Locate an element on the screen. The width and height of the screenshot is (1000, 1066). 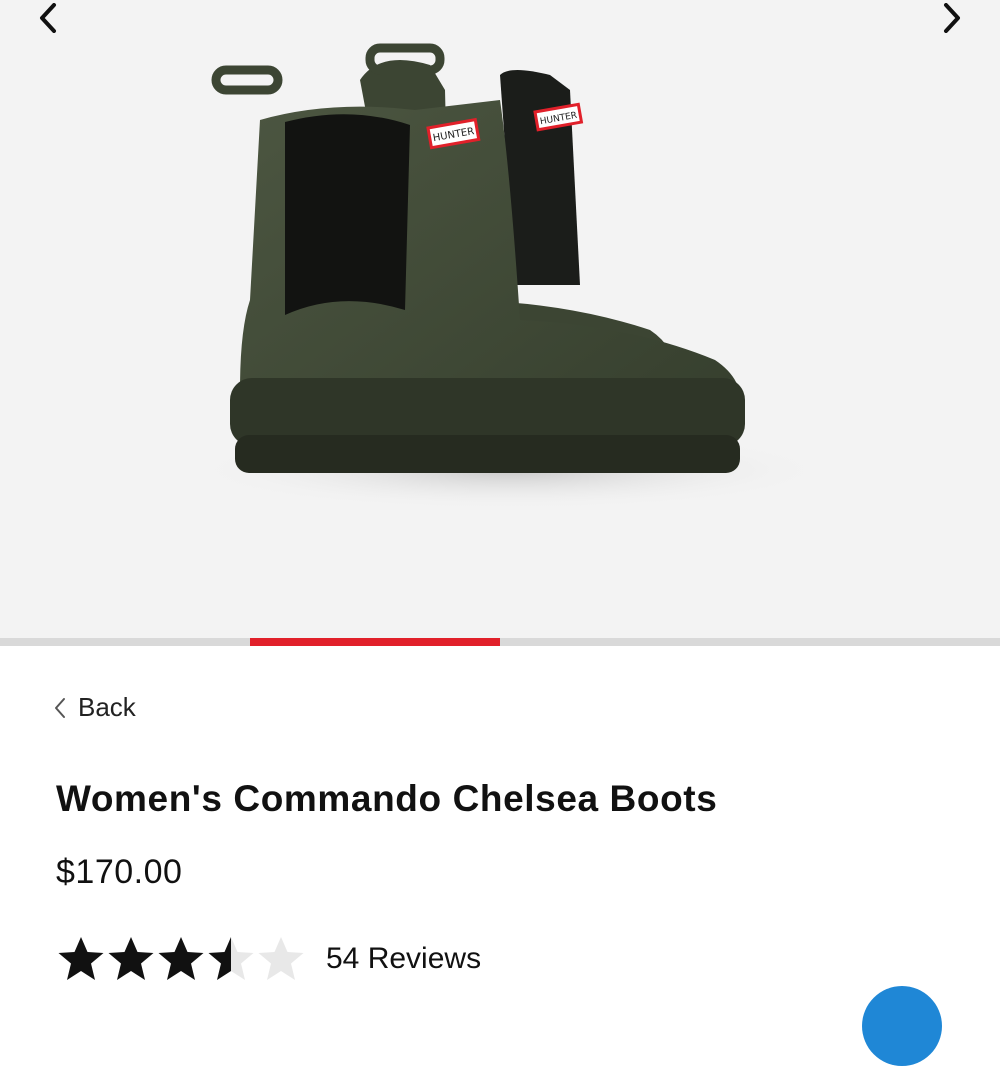
gallery-progress-track is located at coordinates (500, 642).